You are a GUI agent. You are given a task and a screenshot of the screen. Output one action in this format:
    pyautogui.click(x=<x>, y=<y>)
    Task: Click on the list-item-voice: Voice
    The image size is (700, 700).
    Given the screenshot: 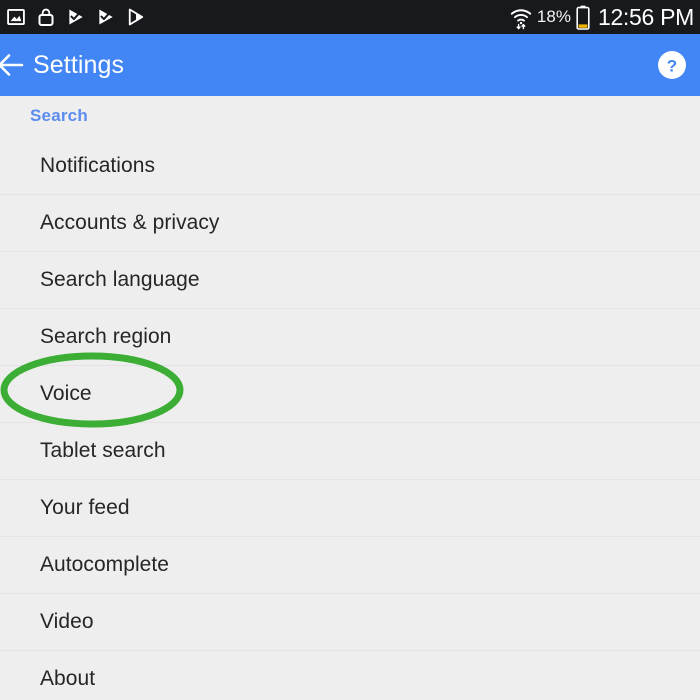 What is the action you would take?
    pyautogui.click(x=350, y=393)
    